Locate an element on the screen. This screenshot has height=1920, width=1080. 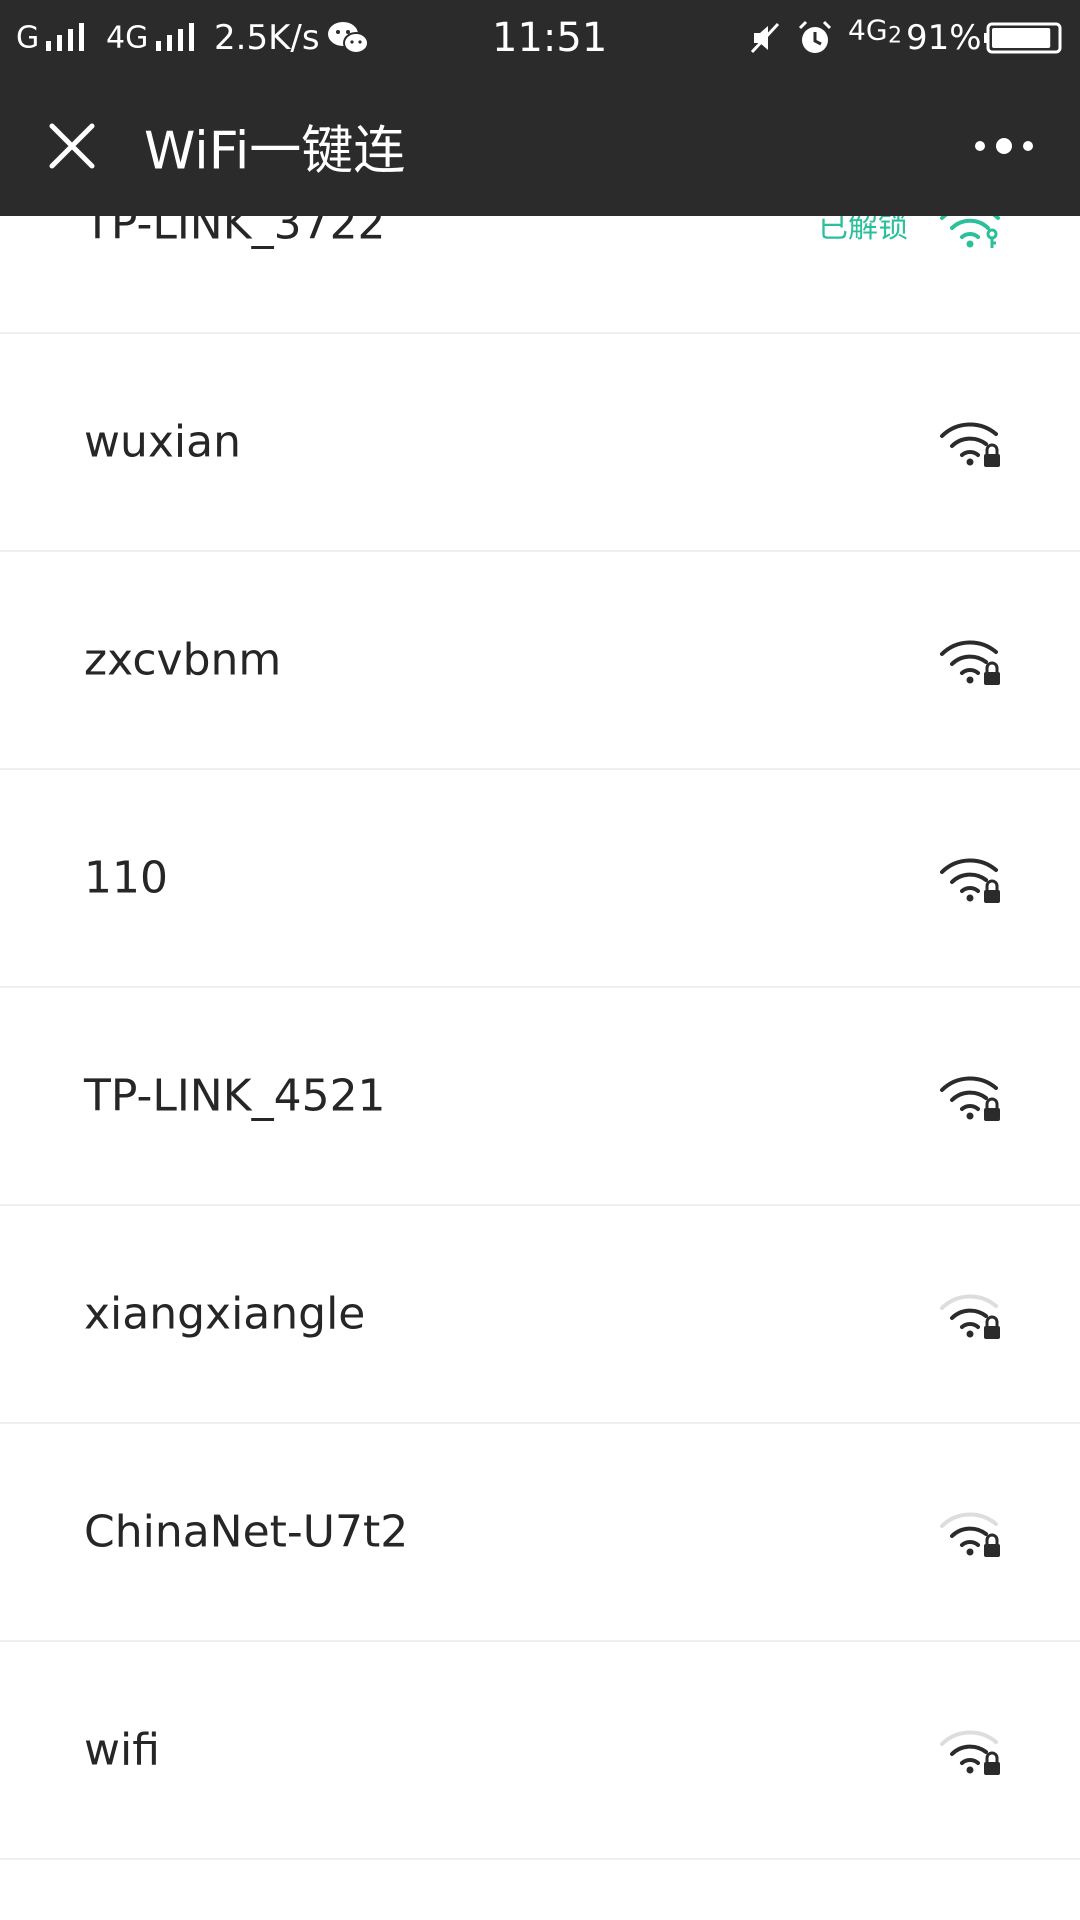
wechat-icon is located at coordinates (348, 38).